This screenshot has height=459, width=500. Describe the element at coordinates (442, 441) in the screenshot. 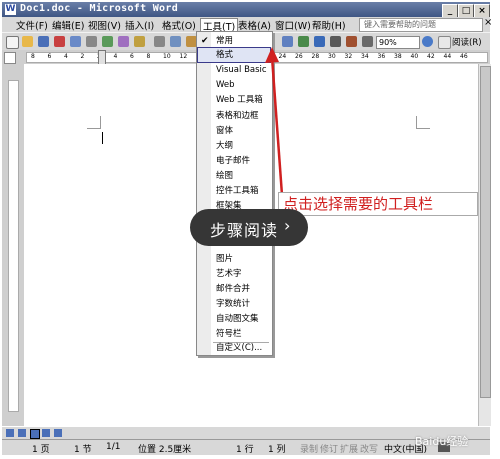

I see `watermark: Baidu经验` at that location.